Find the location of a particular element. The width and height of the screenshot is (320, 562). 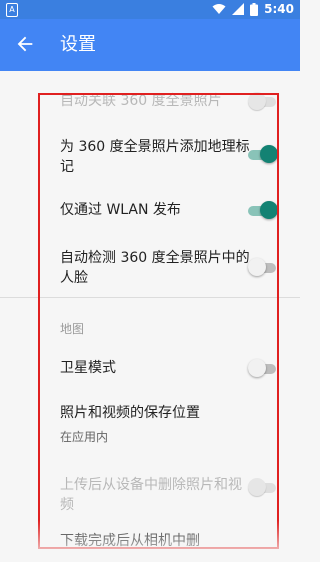

setting-label: 为 360 度全景照片添加地理标记 is located at coordinates (155, 157).